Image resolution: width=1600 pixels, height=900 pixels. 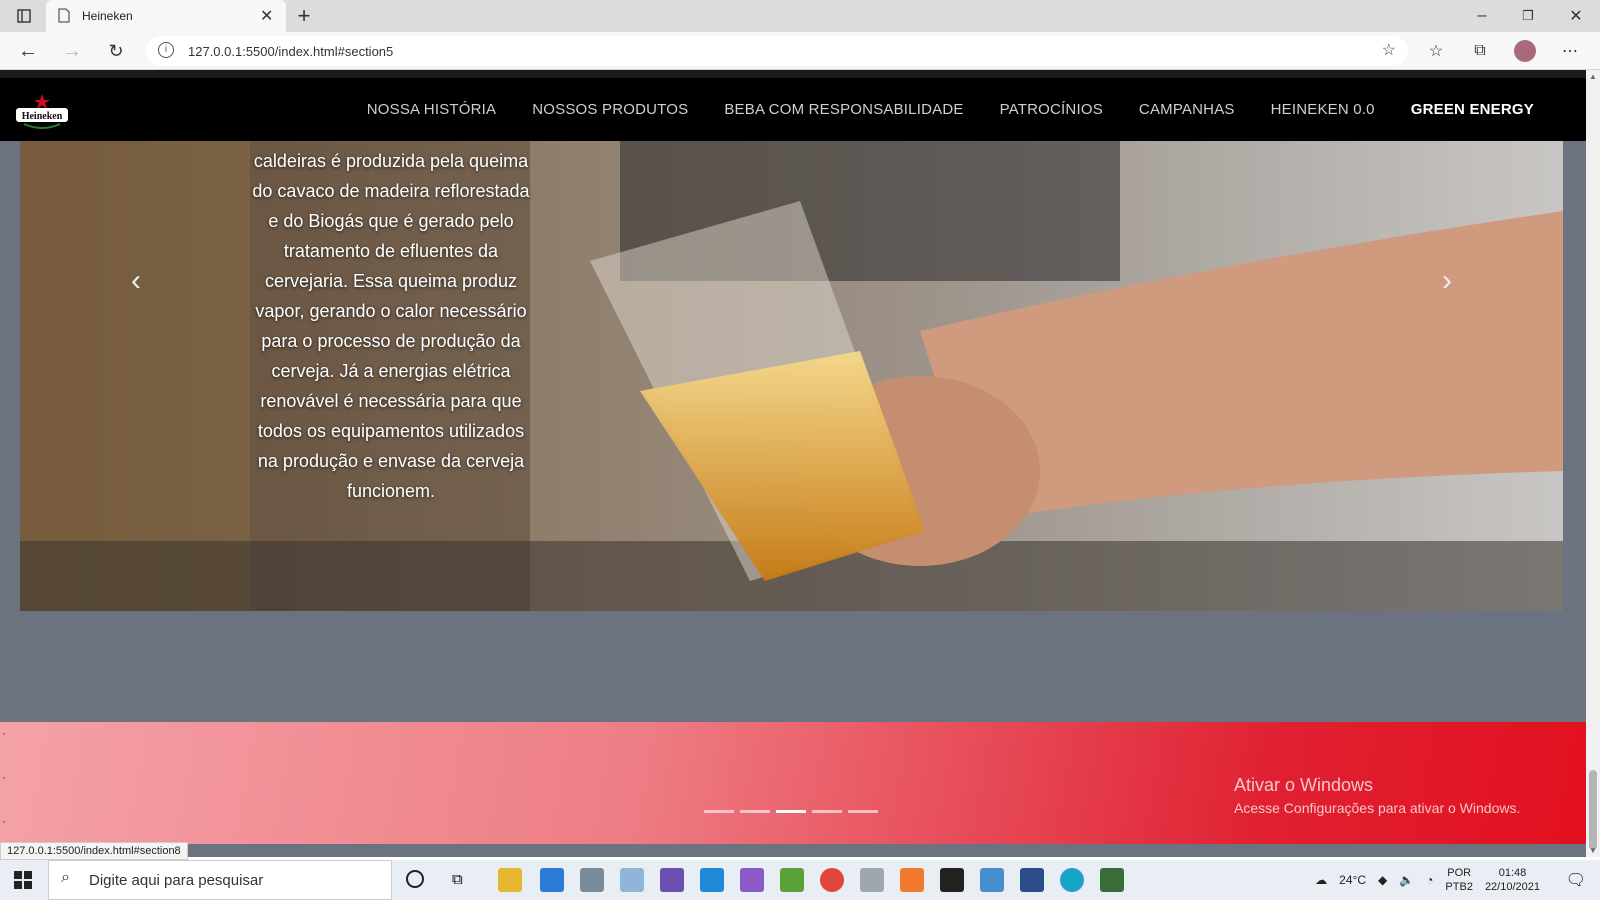 I want to click on nav-nossos-produtos: NOSSOS PRODUTOS, so click(x=610, y=109).